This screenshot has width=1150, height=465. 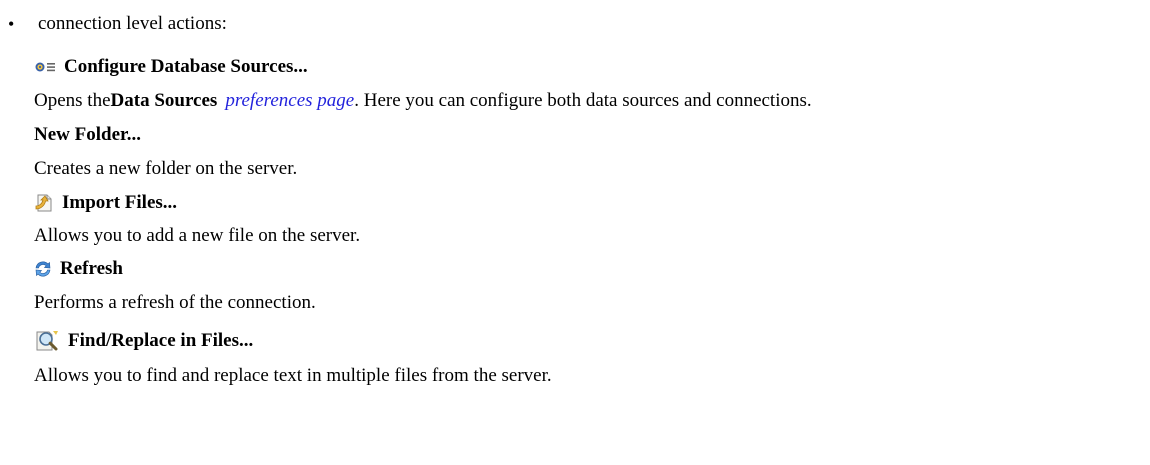 I want to click on connection-actions-heading: connection level actions:, so click(x=132, y=23).